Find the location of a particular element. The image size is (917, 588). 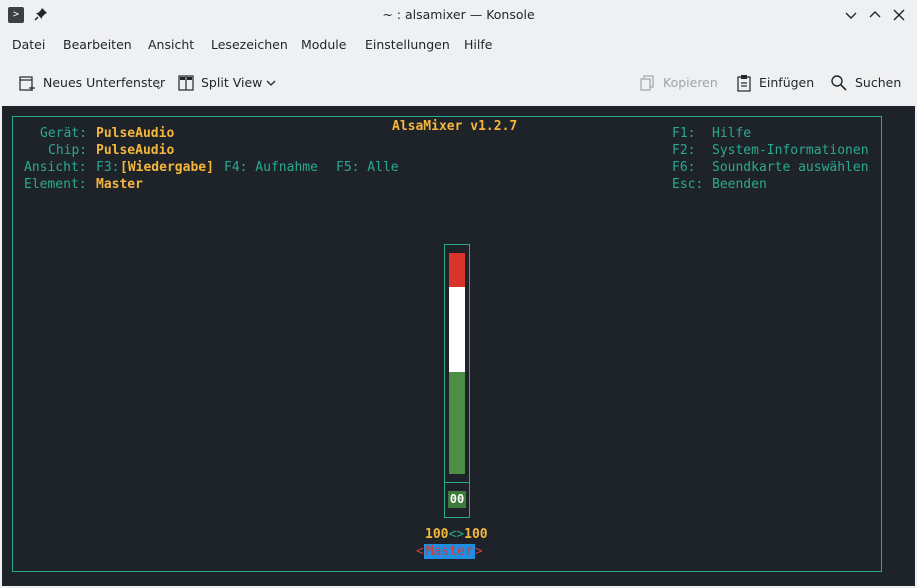

device-label: Gerät: is located at coordinates (63, 133).